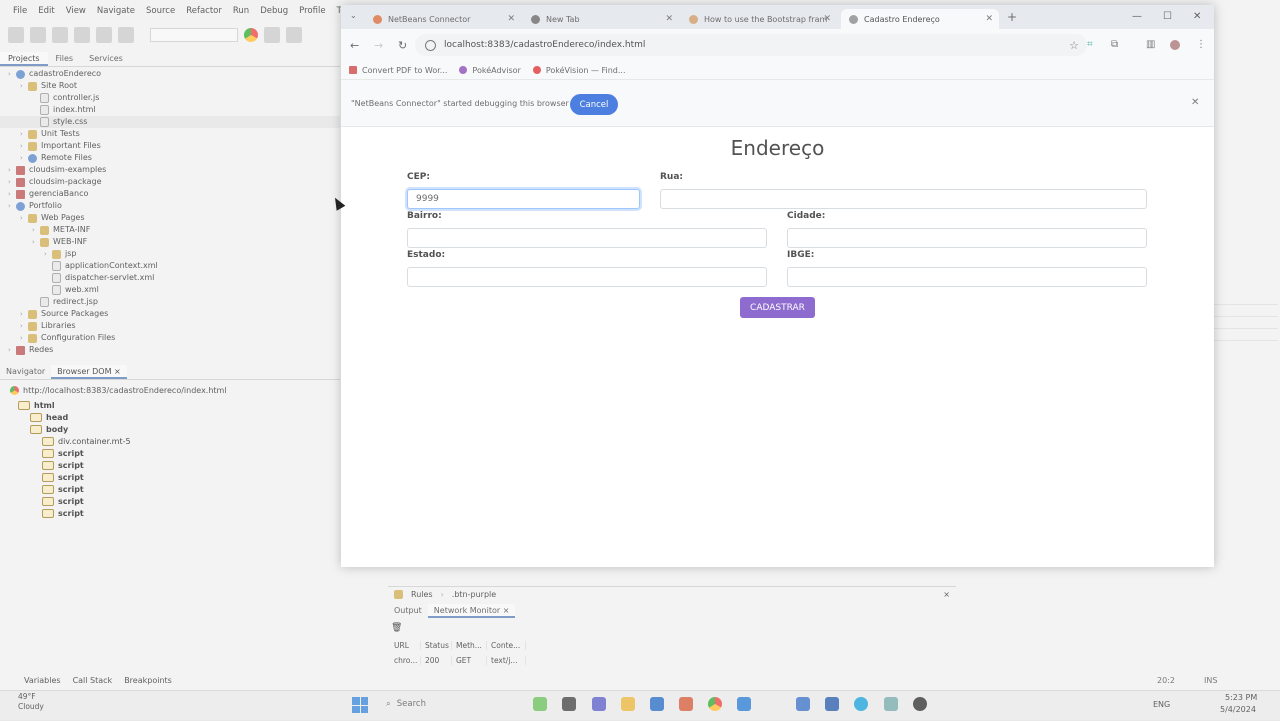 Image resolution: width=1280 pixels, height=721 pixels. What do you see at coordinates (251, 35) in the screenshot?
I see `chrome-browser-icon` at bounding box center [251, 35].